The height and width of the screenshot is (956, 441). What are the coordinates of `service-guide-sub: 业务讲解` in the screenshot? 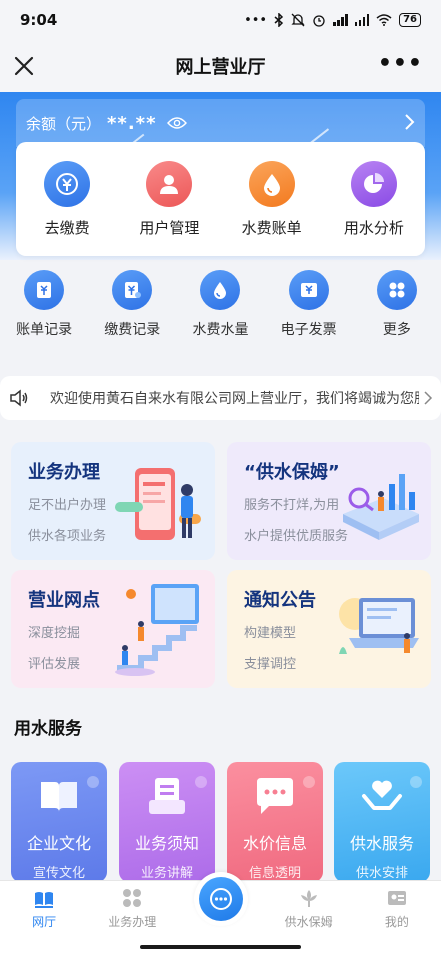 It's located at (166, 873).